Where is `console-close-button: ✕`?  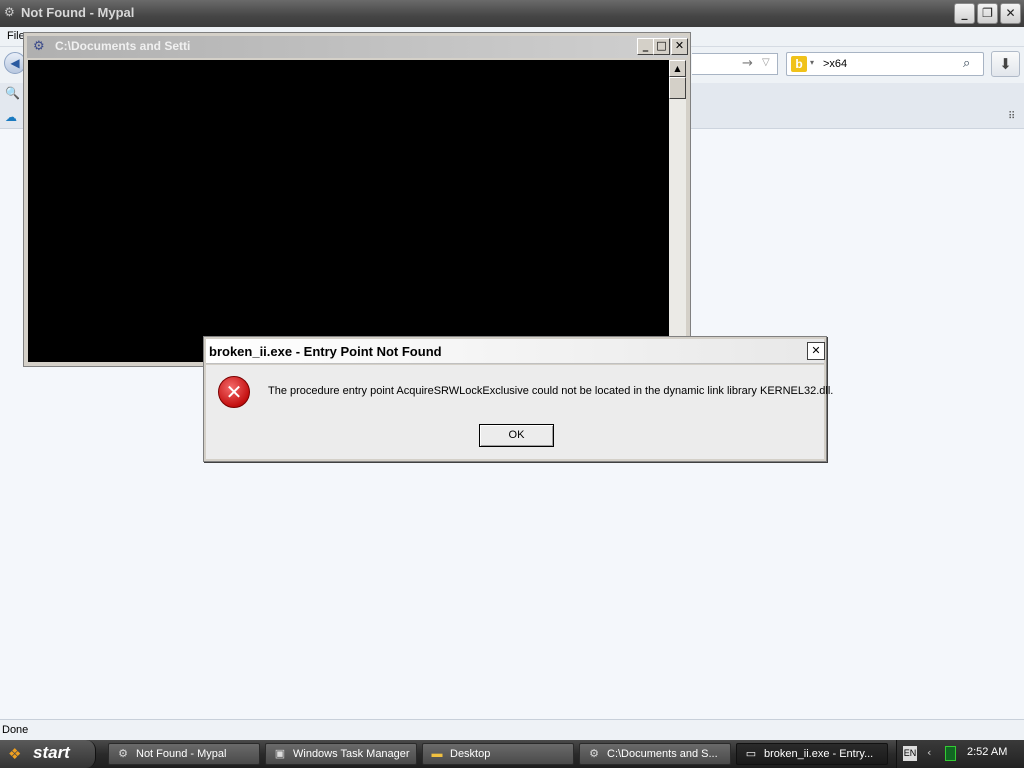 console-close-button: ✕ is located at coordinates (679, 46).